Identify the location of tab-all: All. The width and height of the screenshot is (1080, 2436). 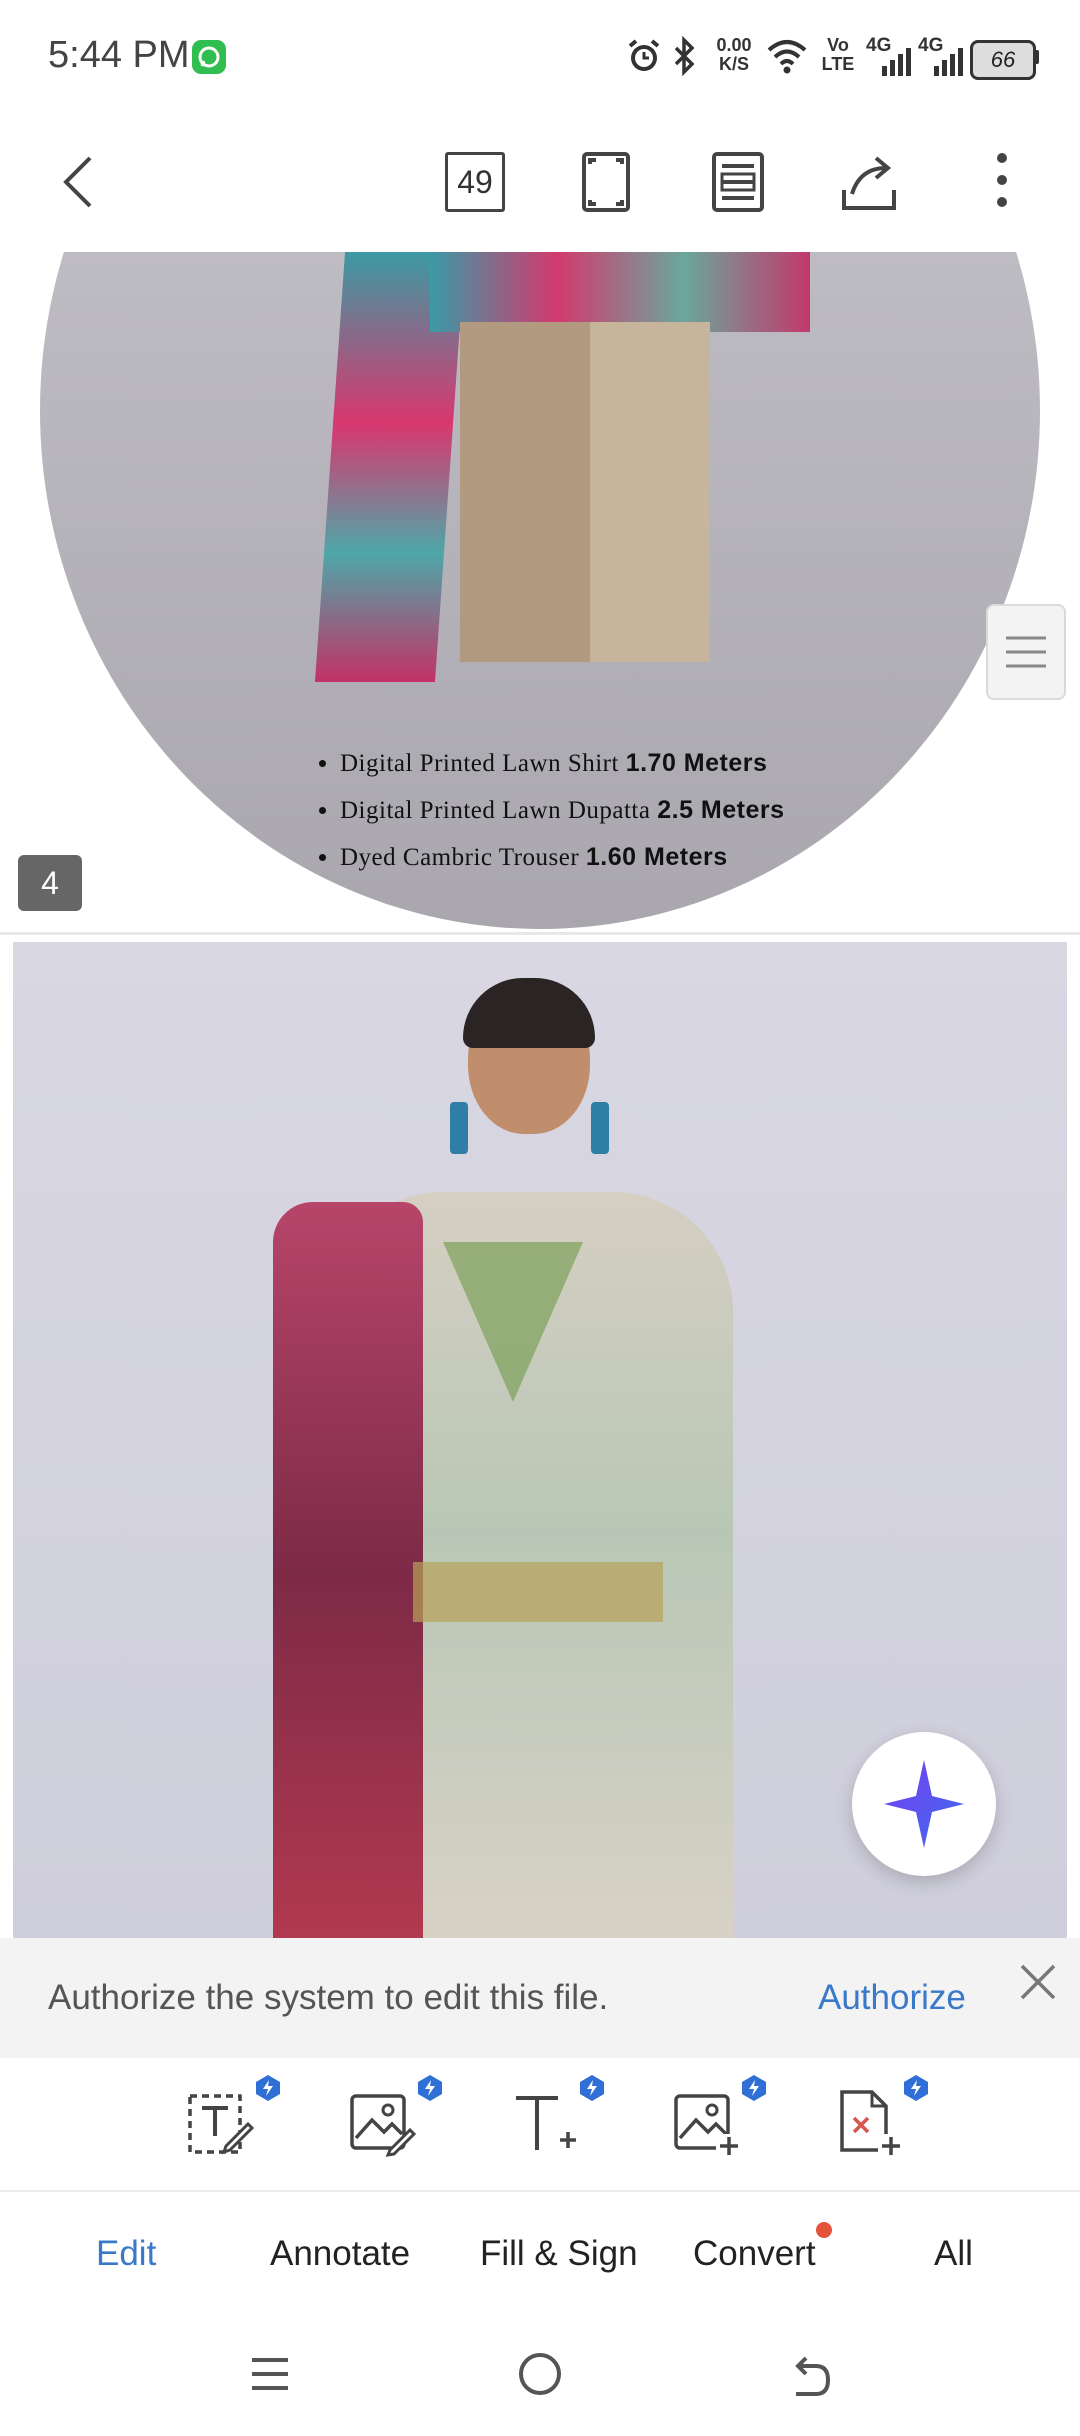
(953, 2254).